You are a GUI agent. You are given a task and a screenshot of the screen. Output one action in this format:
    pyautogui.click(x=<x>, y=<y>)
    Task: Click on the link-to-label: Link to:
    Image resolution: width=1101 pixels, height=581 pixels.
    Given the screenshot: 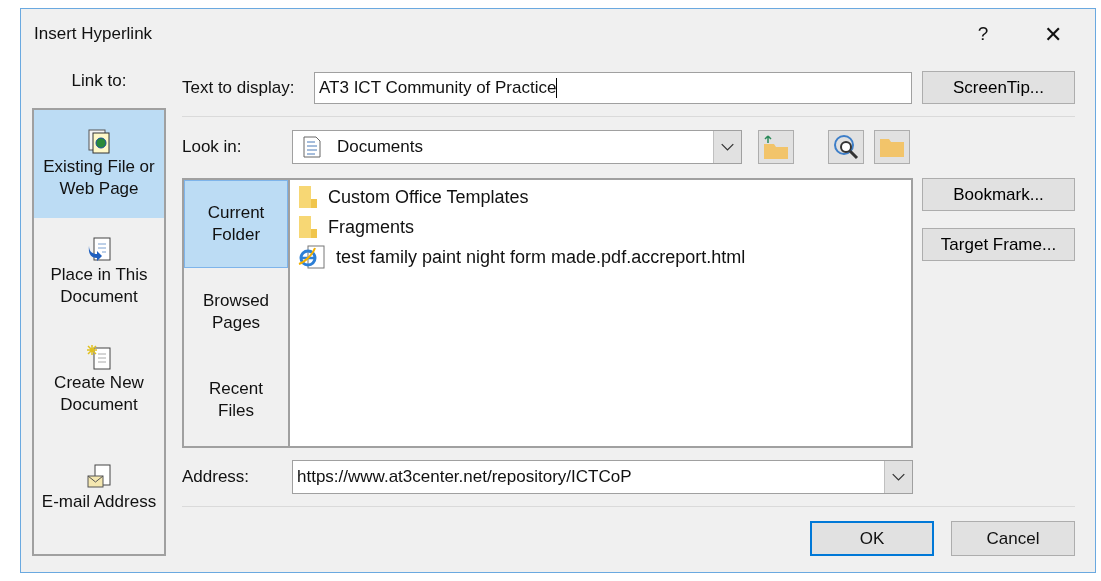 What is the action you would take?
    pyautogui.click(x=99, y=81)
    